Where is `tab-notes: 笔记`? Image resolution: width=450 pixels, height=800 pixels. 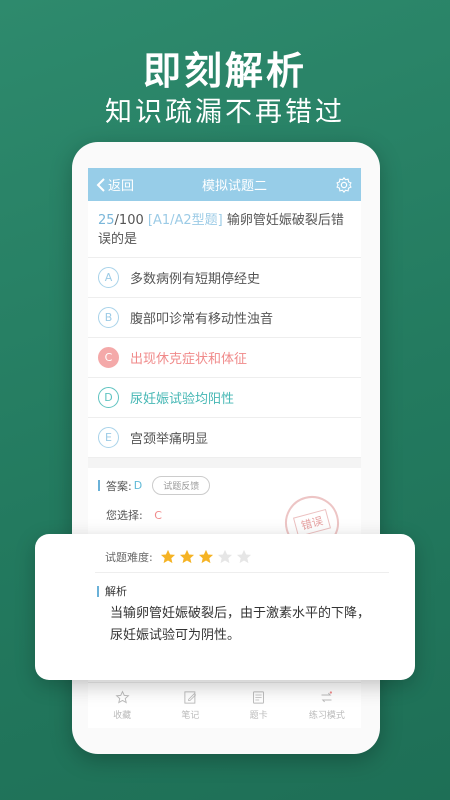
tab-notes: 笔记 is located at coordinates (190, 705).